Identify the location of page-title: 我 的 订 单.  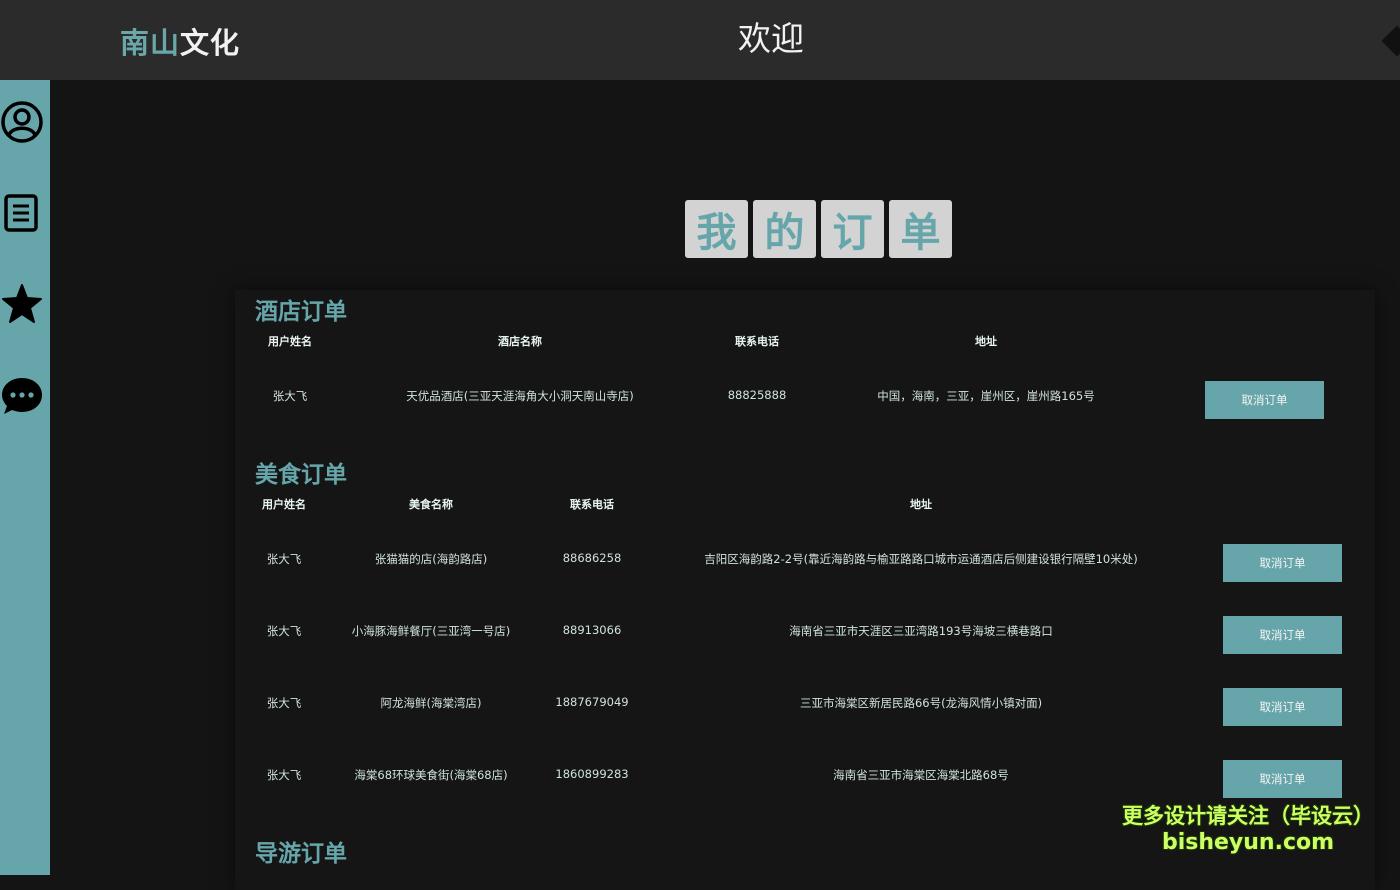
(818, 229).